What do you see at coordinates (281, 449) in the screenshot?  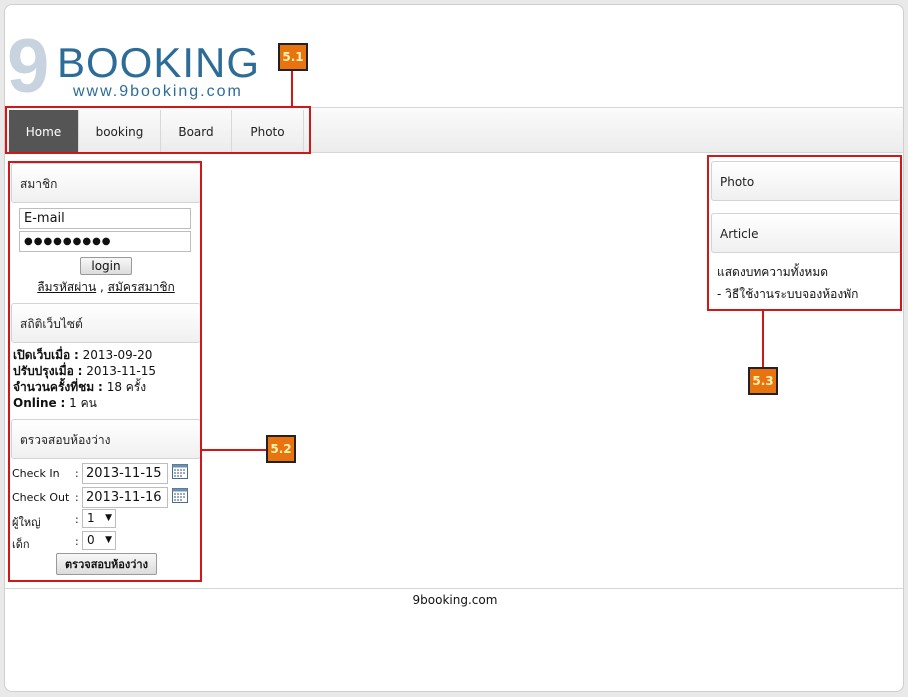 I see `annotation-tag-5-2: 5.2` at bounding box center [281, 449].